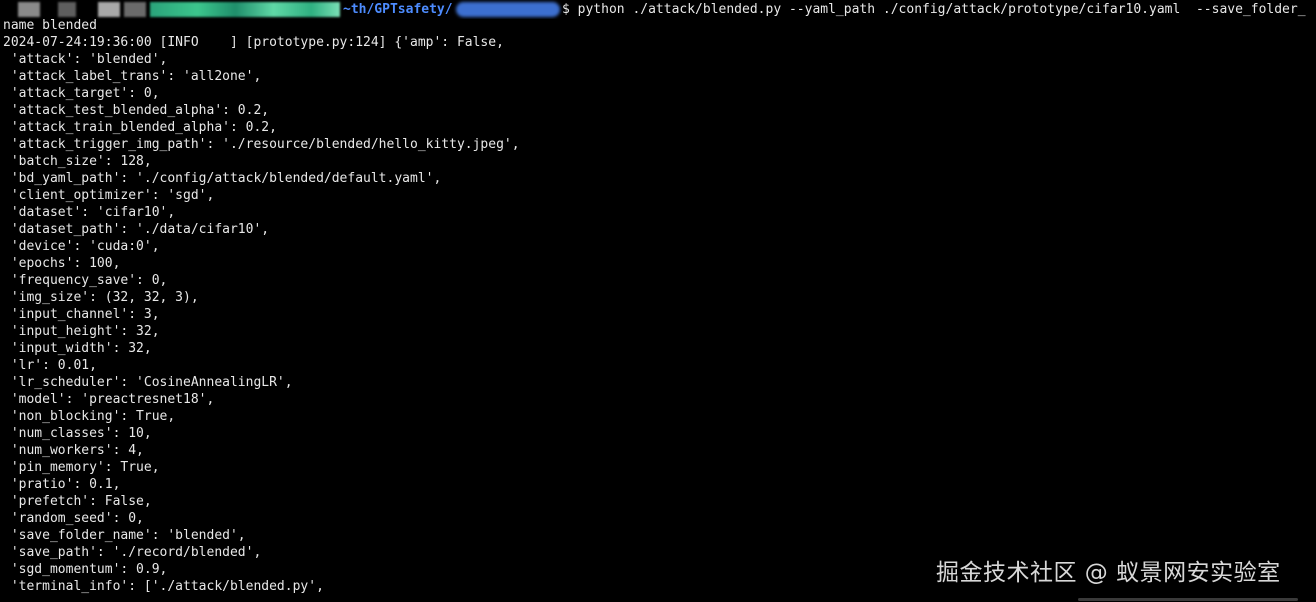 Image resolution: width=1316 pixels, height=602 pixels. What do you see at coordinates (148, 382) in the screenshot?
I see `output-line: 'lr_scheduler': 'CosineAnnealingLR',` at bounding box center [148, 382].